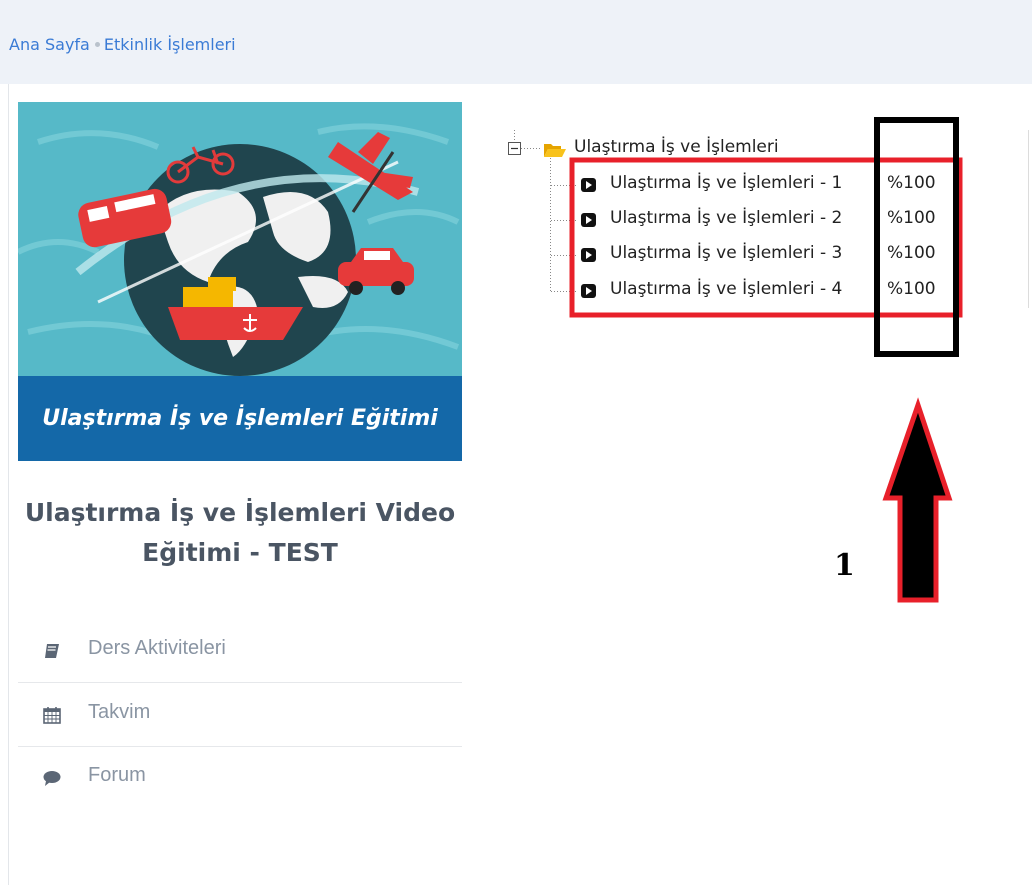 This screenshot has height=885, width=1032. Describe the element at coordinates (676, 147) in the screenshot. I see `tree-folder-label: Ulaştırma İş ve İşlemleri` at that location.